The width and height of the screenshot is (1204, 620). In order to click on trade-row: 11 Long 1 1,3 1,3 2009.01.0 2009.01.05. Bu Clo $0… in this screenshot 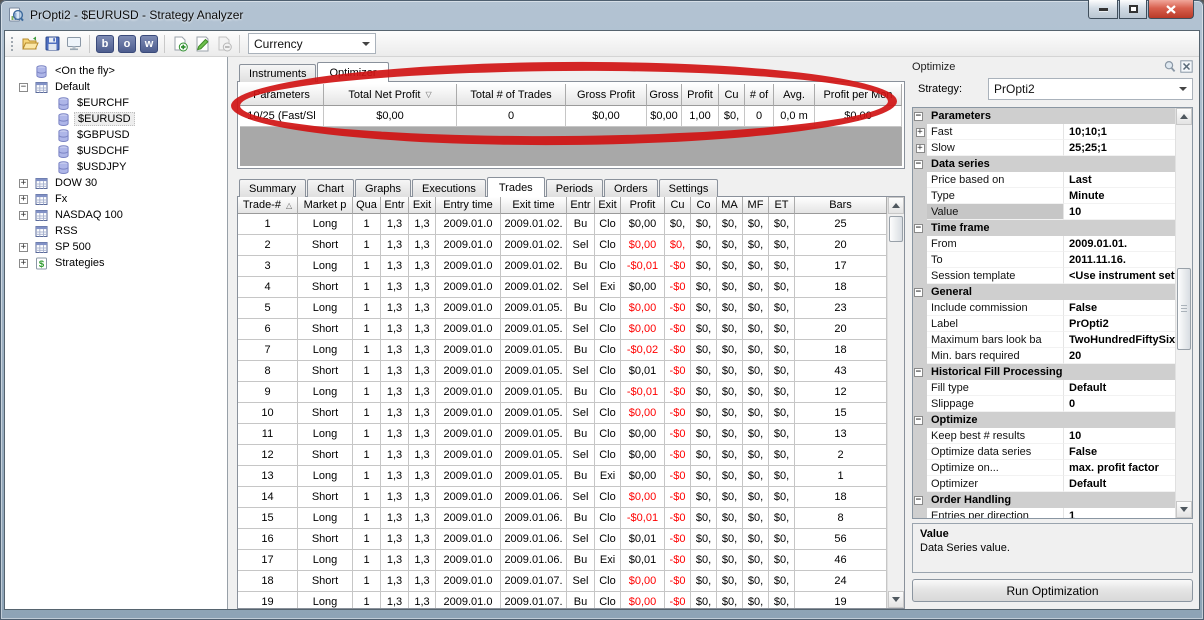, I will do `click(562, 434)`.